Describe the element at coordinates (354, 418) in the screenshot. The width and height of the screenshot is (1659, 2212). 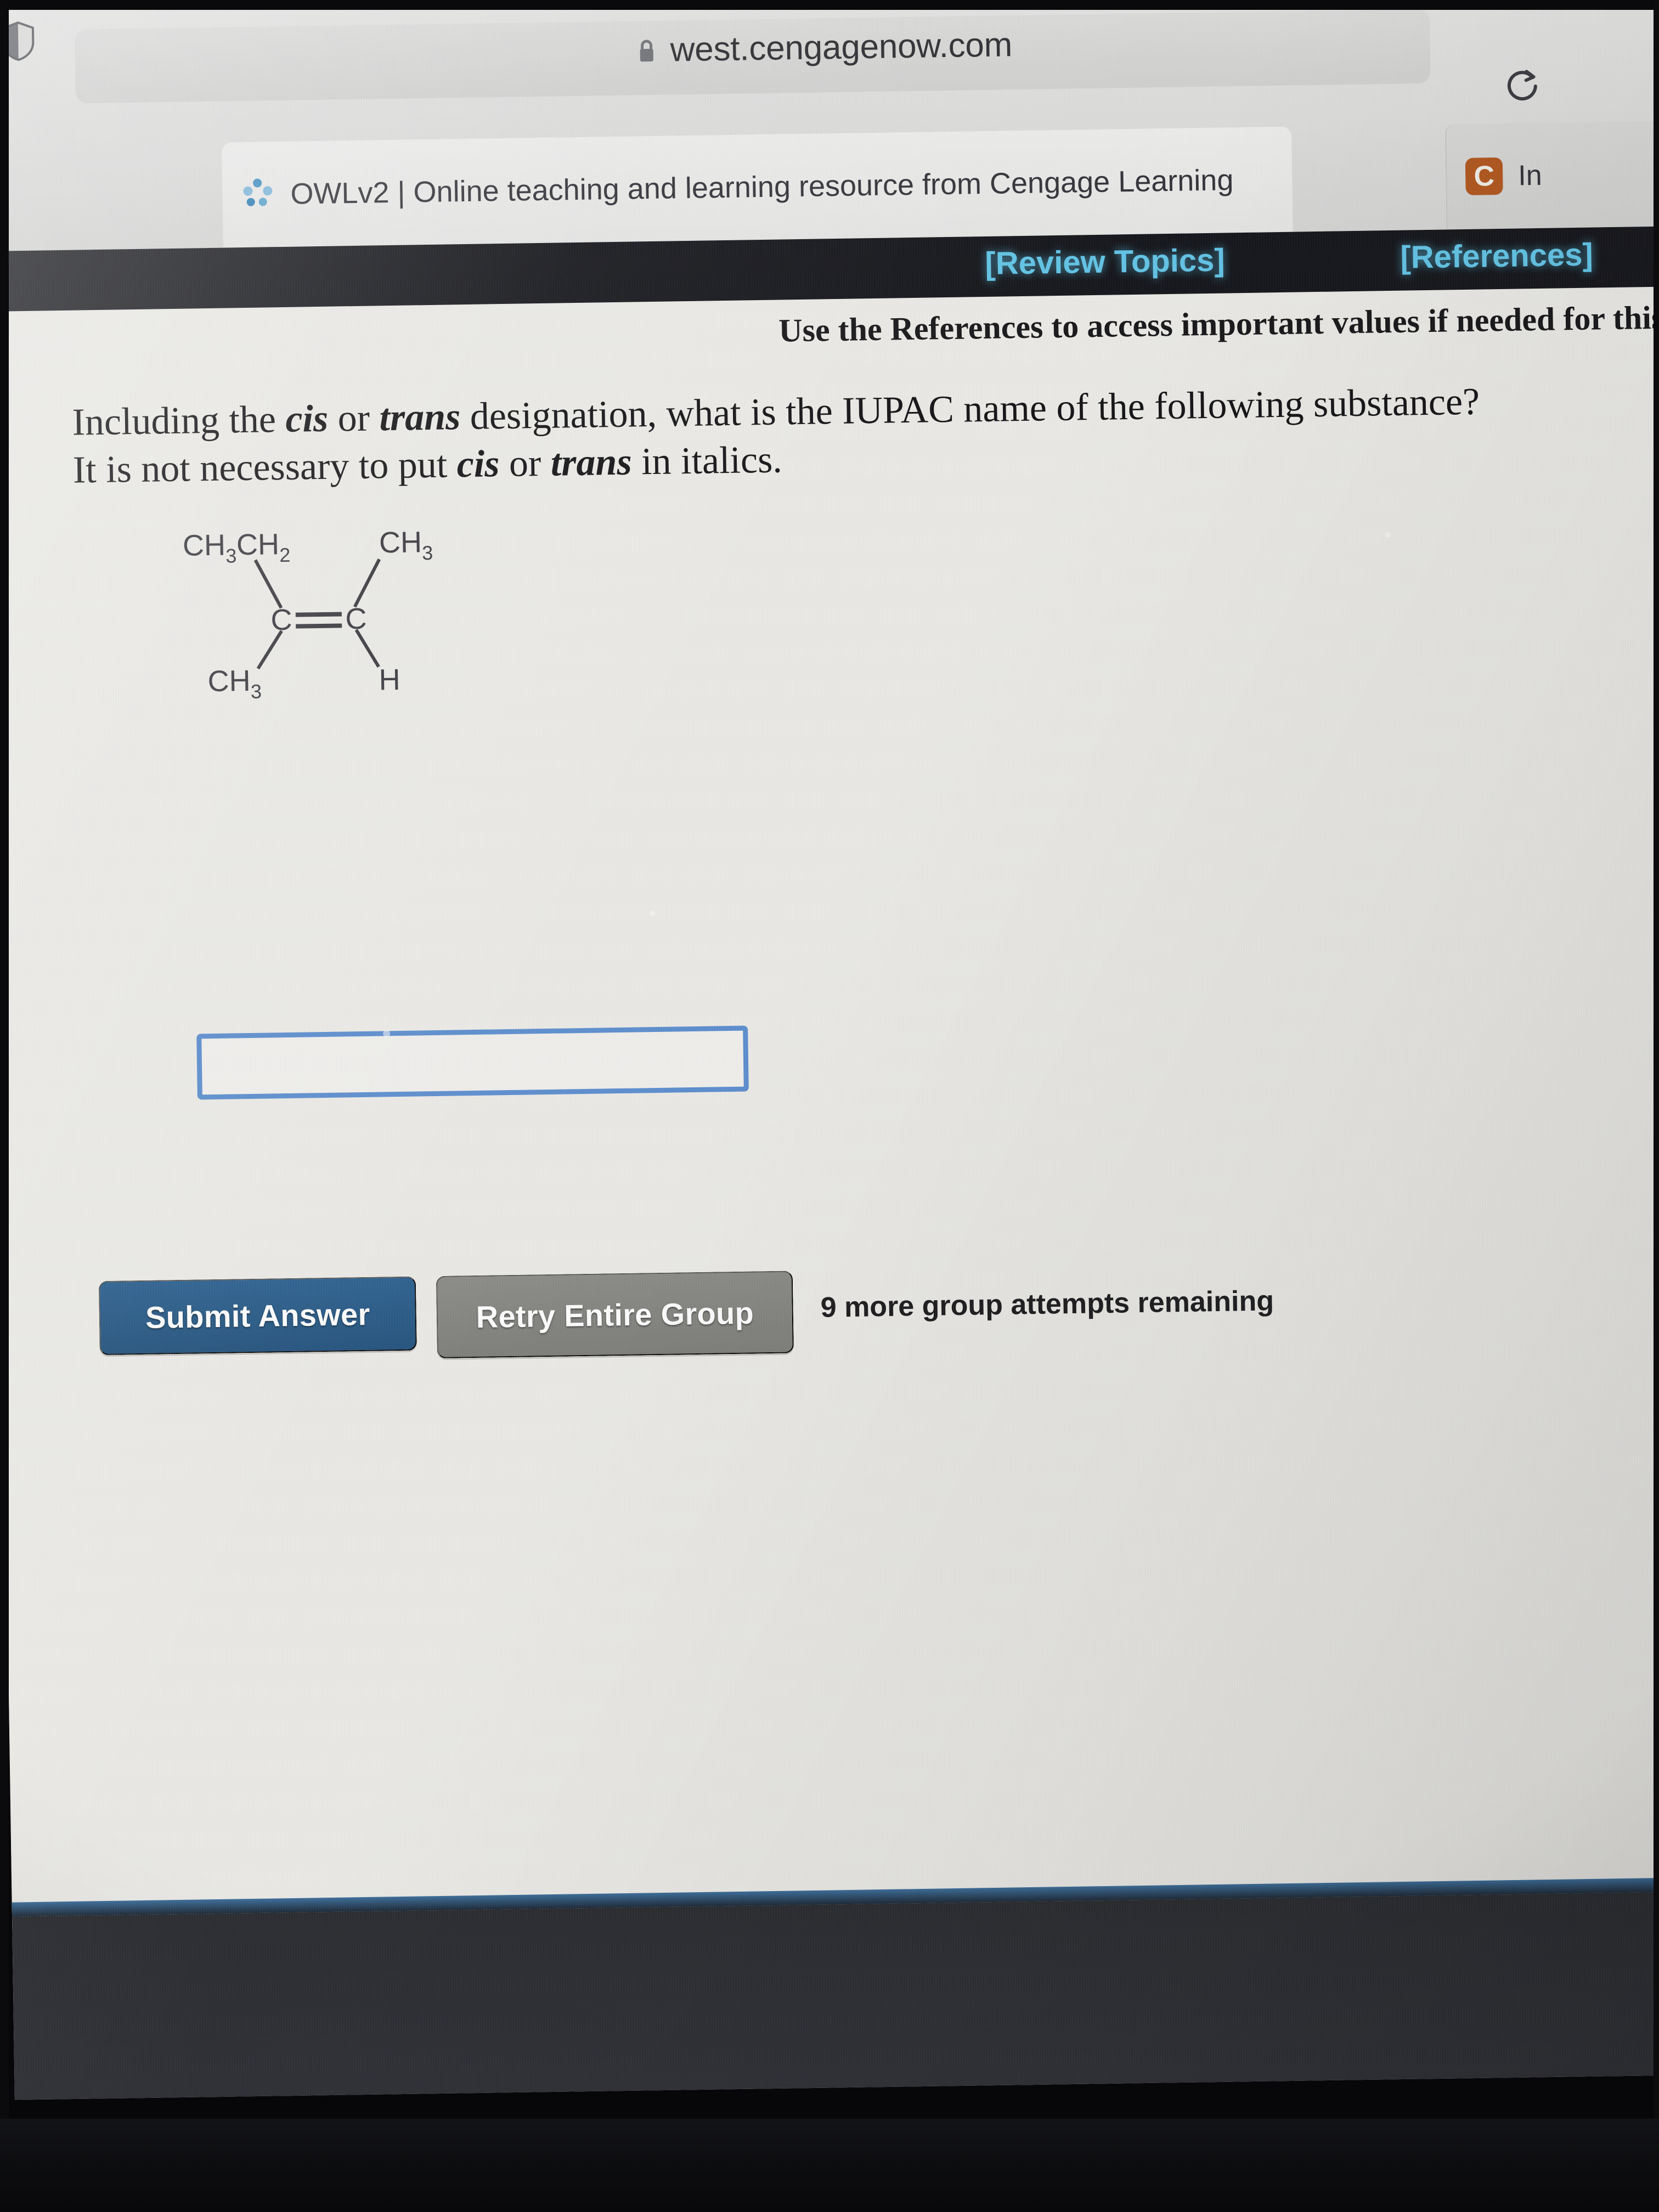
I see `q1-part-b: or` at that location.